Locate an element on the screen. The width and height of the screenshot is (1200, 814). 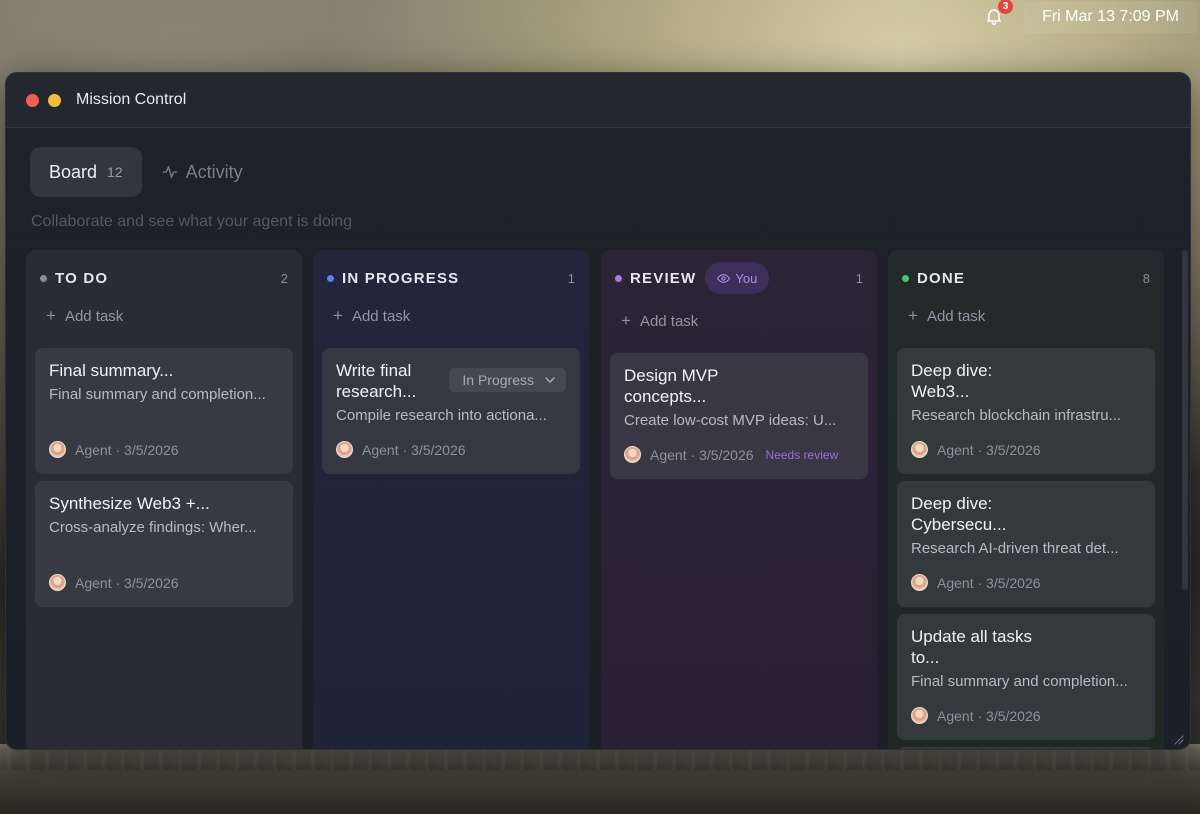
window-titlebar: Mission Control is located at coordinates (598, 100).